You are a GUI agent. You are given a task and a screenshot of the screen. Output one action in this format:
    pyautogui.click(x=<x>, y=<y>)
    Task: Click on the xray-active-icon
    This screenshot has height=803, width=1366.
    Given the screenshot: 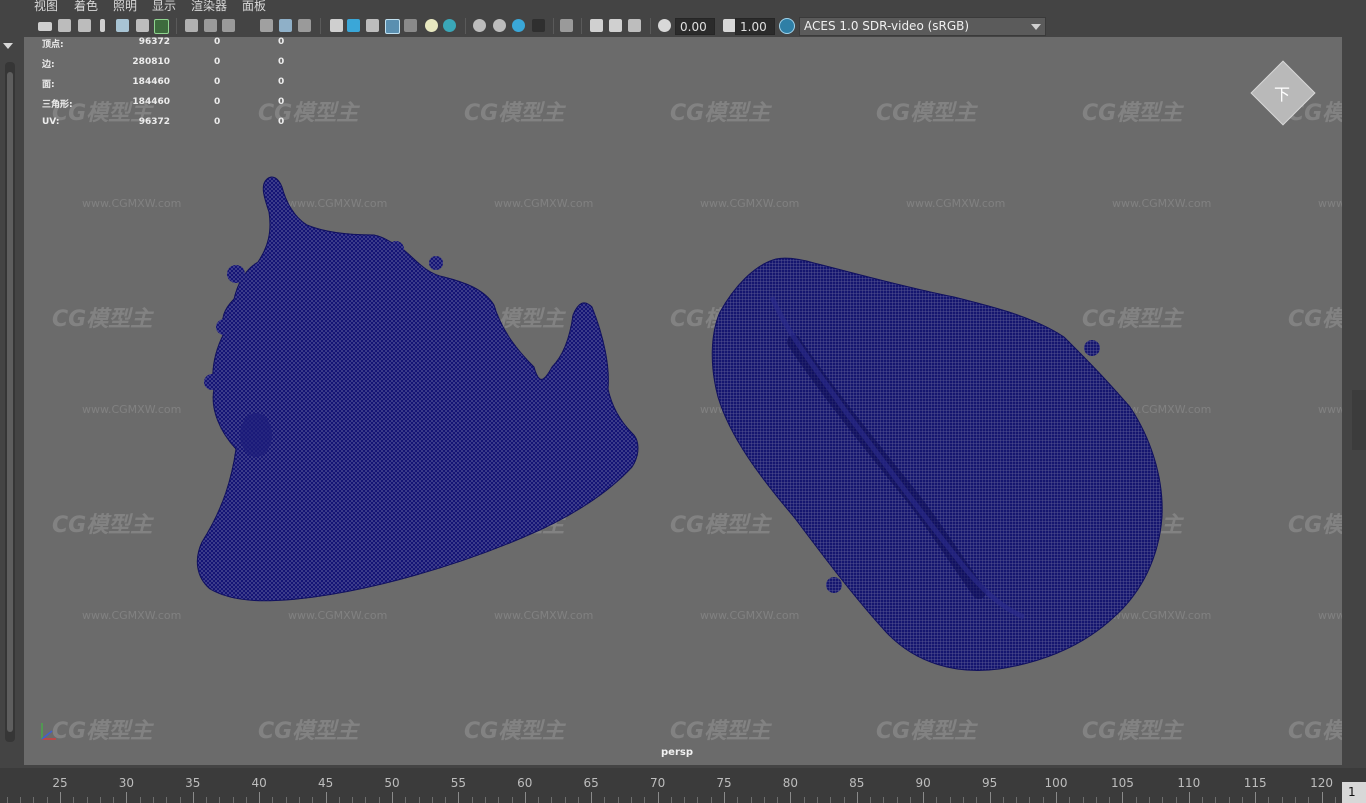 What is the action you would take?
    pyautogui.click(x=634, y=25)
    